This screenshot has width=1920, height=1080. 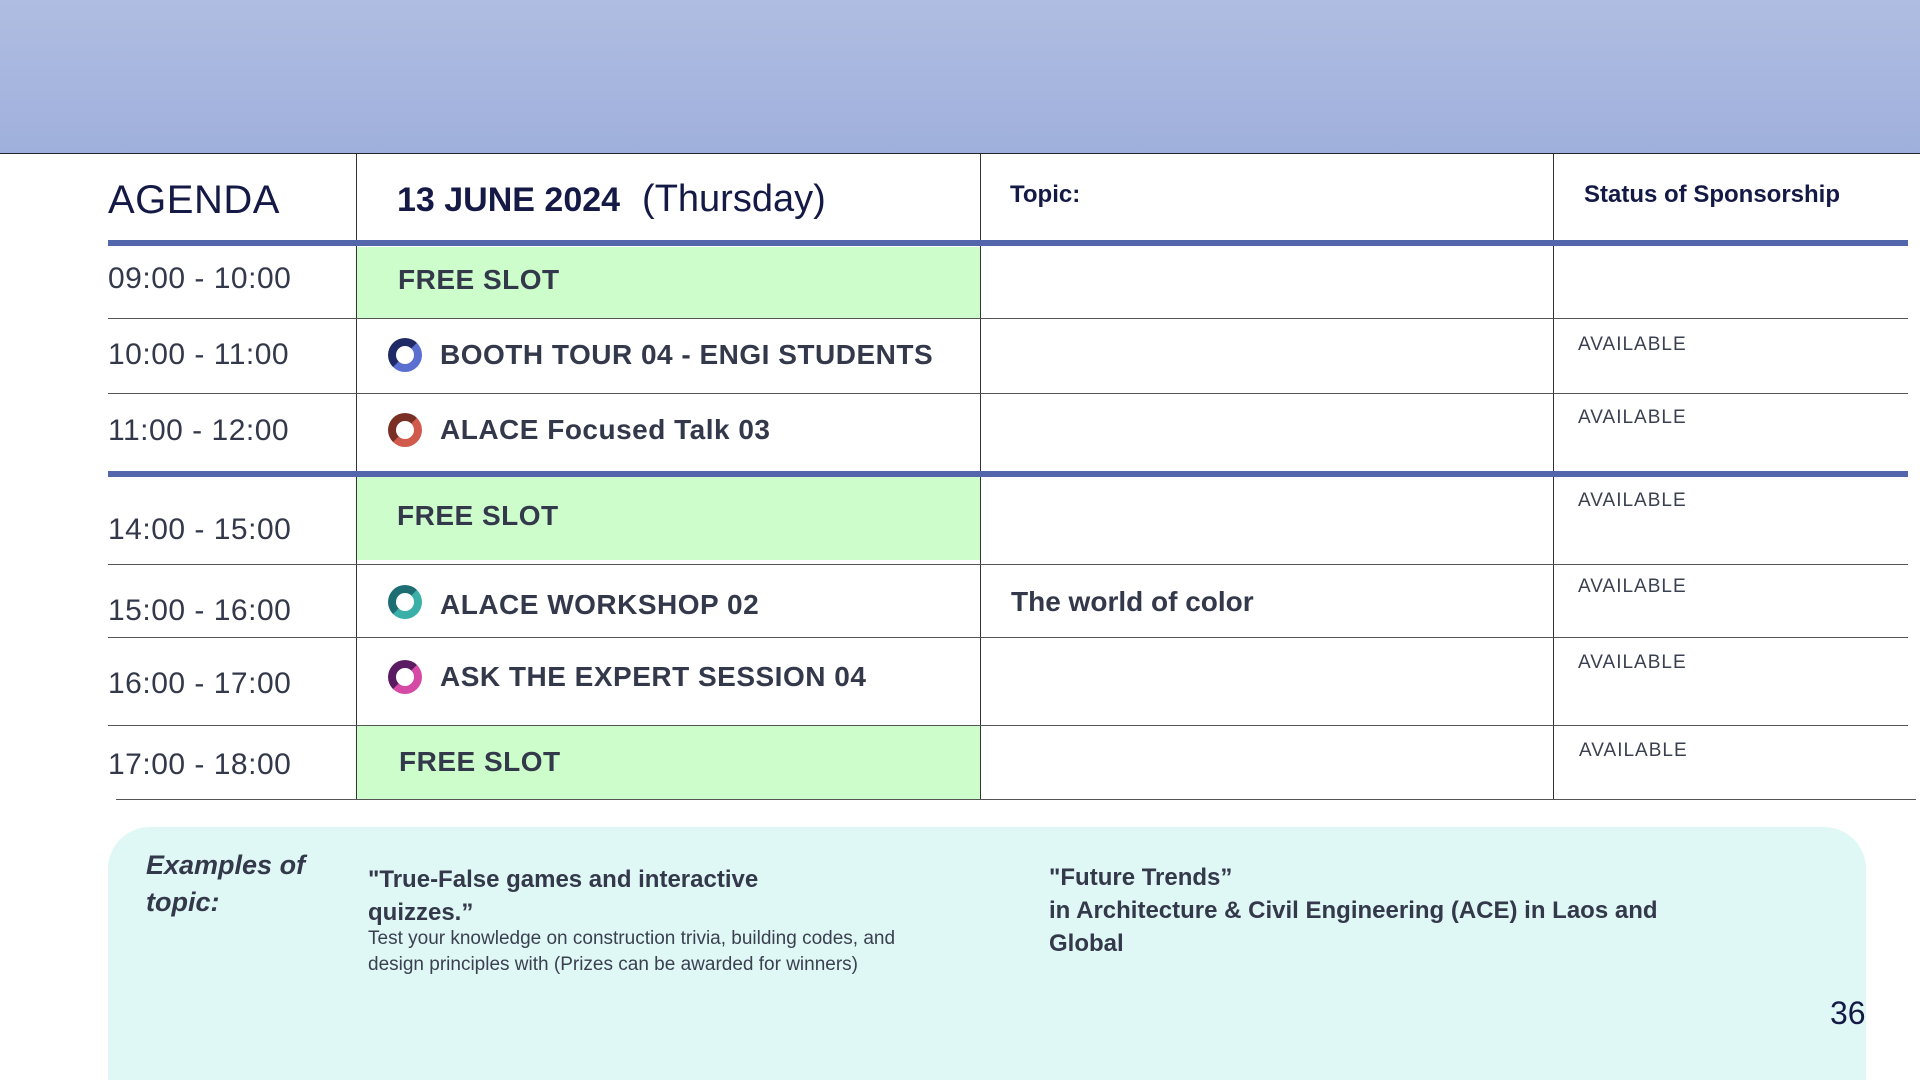 I want to click on date-heading: 13 JUNE 2024 (Thursday), so click(x=611, y=199).